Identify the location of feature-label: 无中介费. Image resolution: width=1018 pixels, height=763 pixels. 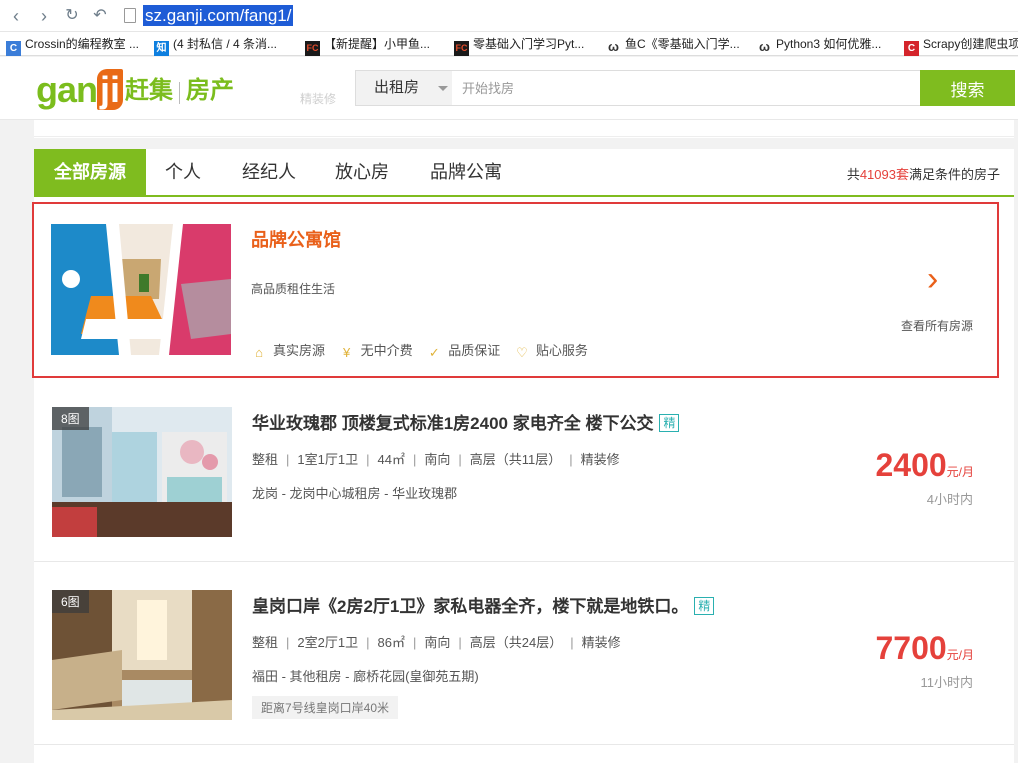
(386, 350).